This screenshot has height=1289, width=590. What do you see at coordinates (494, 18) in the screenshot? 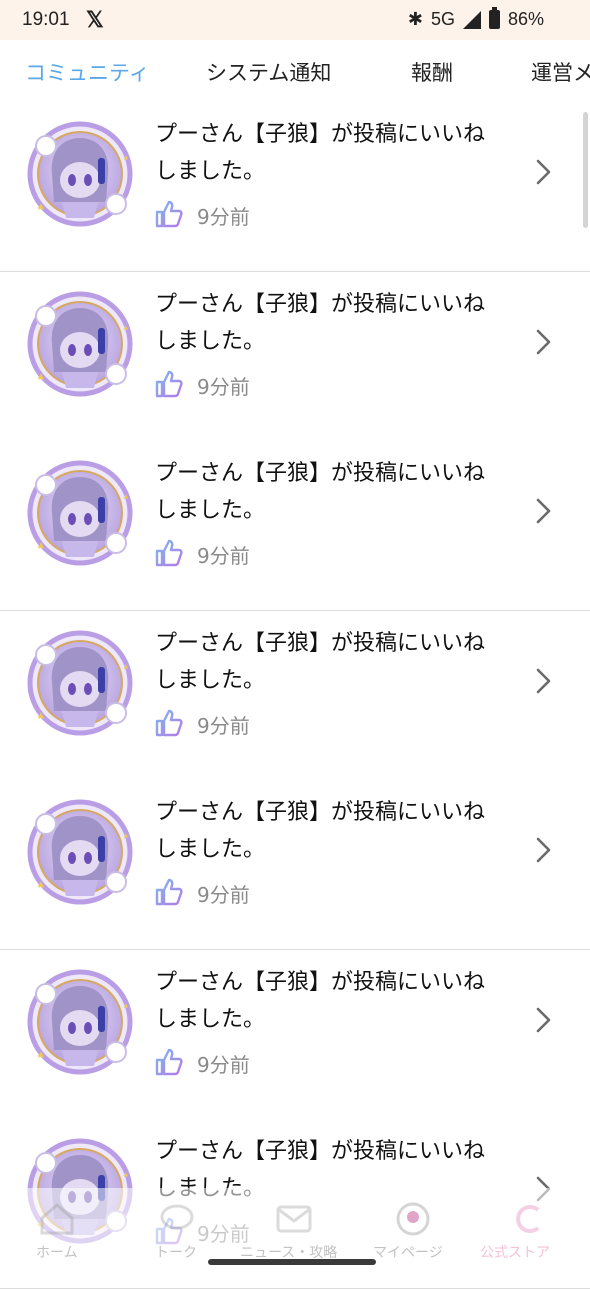
I see `battery-icon` at bounding box center [494, 18].